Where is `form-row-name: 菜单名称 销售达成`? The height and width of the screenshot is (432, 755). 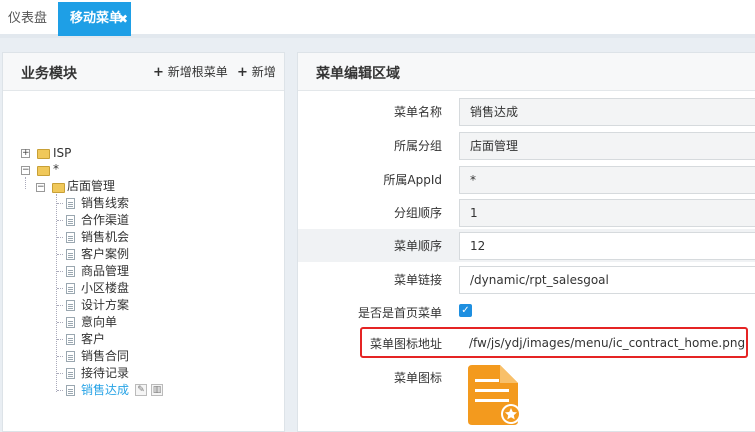 form-row-name: 菜单名称 销售达成 is located at coordinates (526, 111).